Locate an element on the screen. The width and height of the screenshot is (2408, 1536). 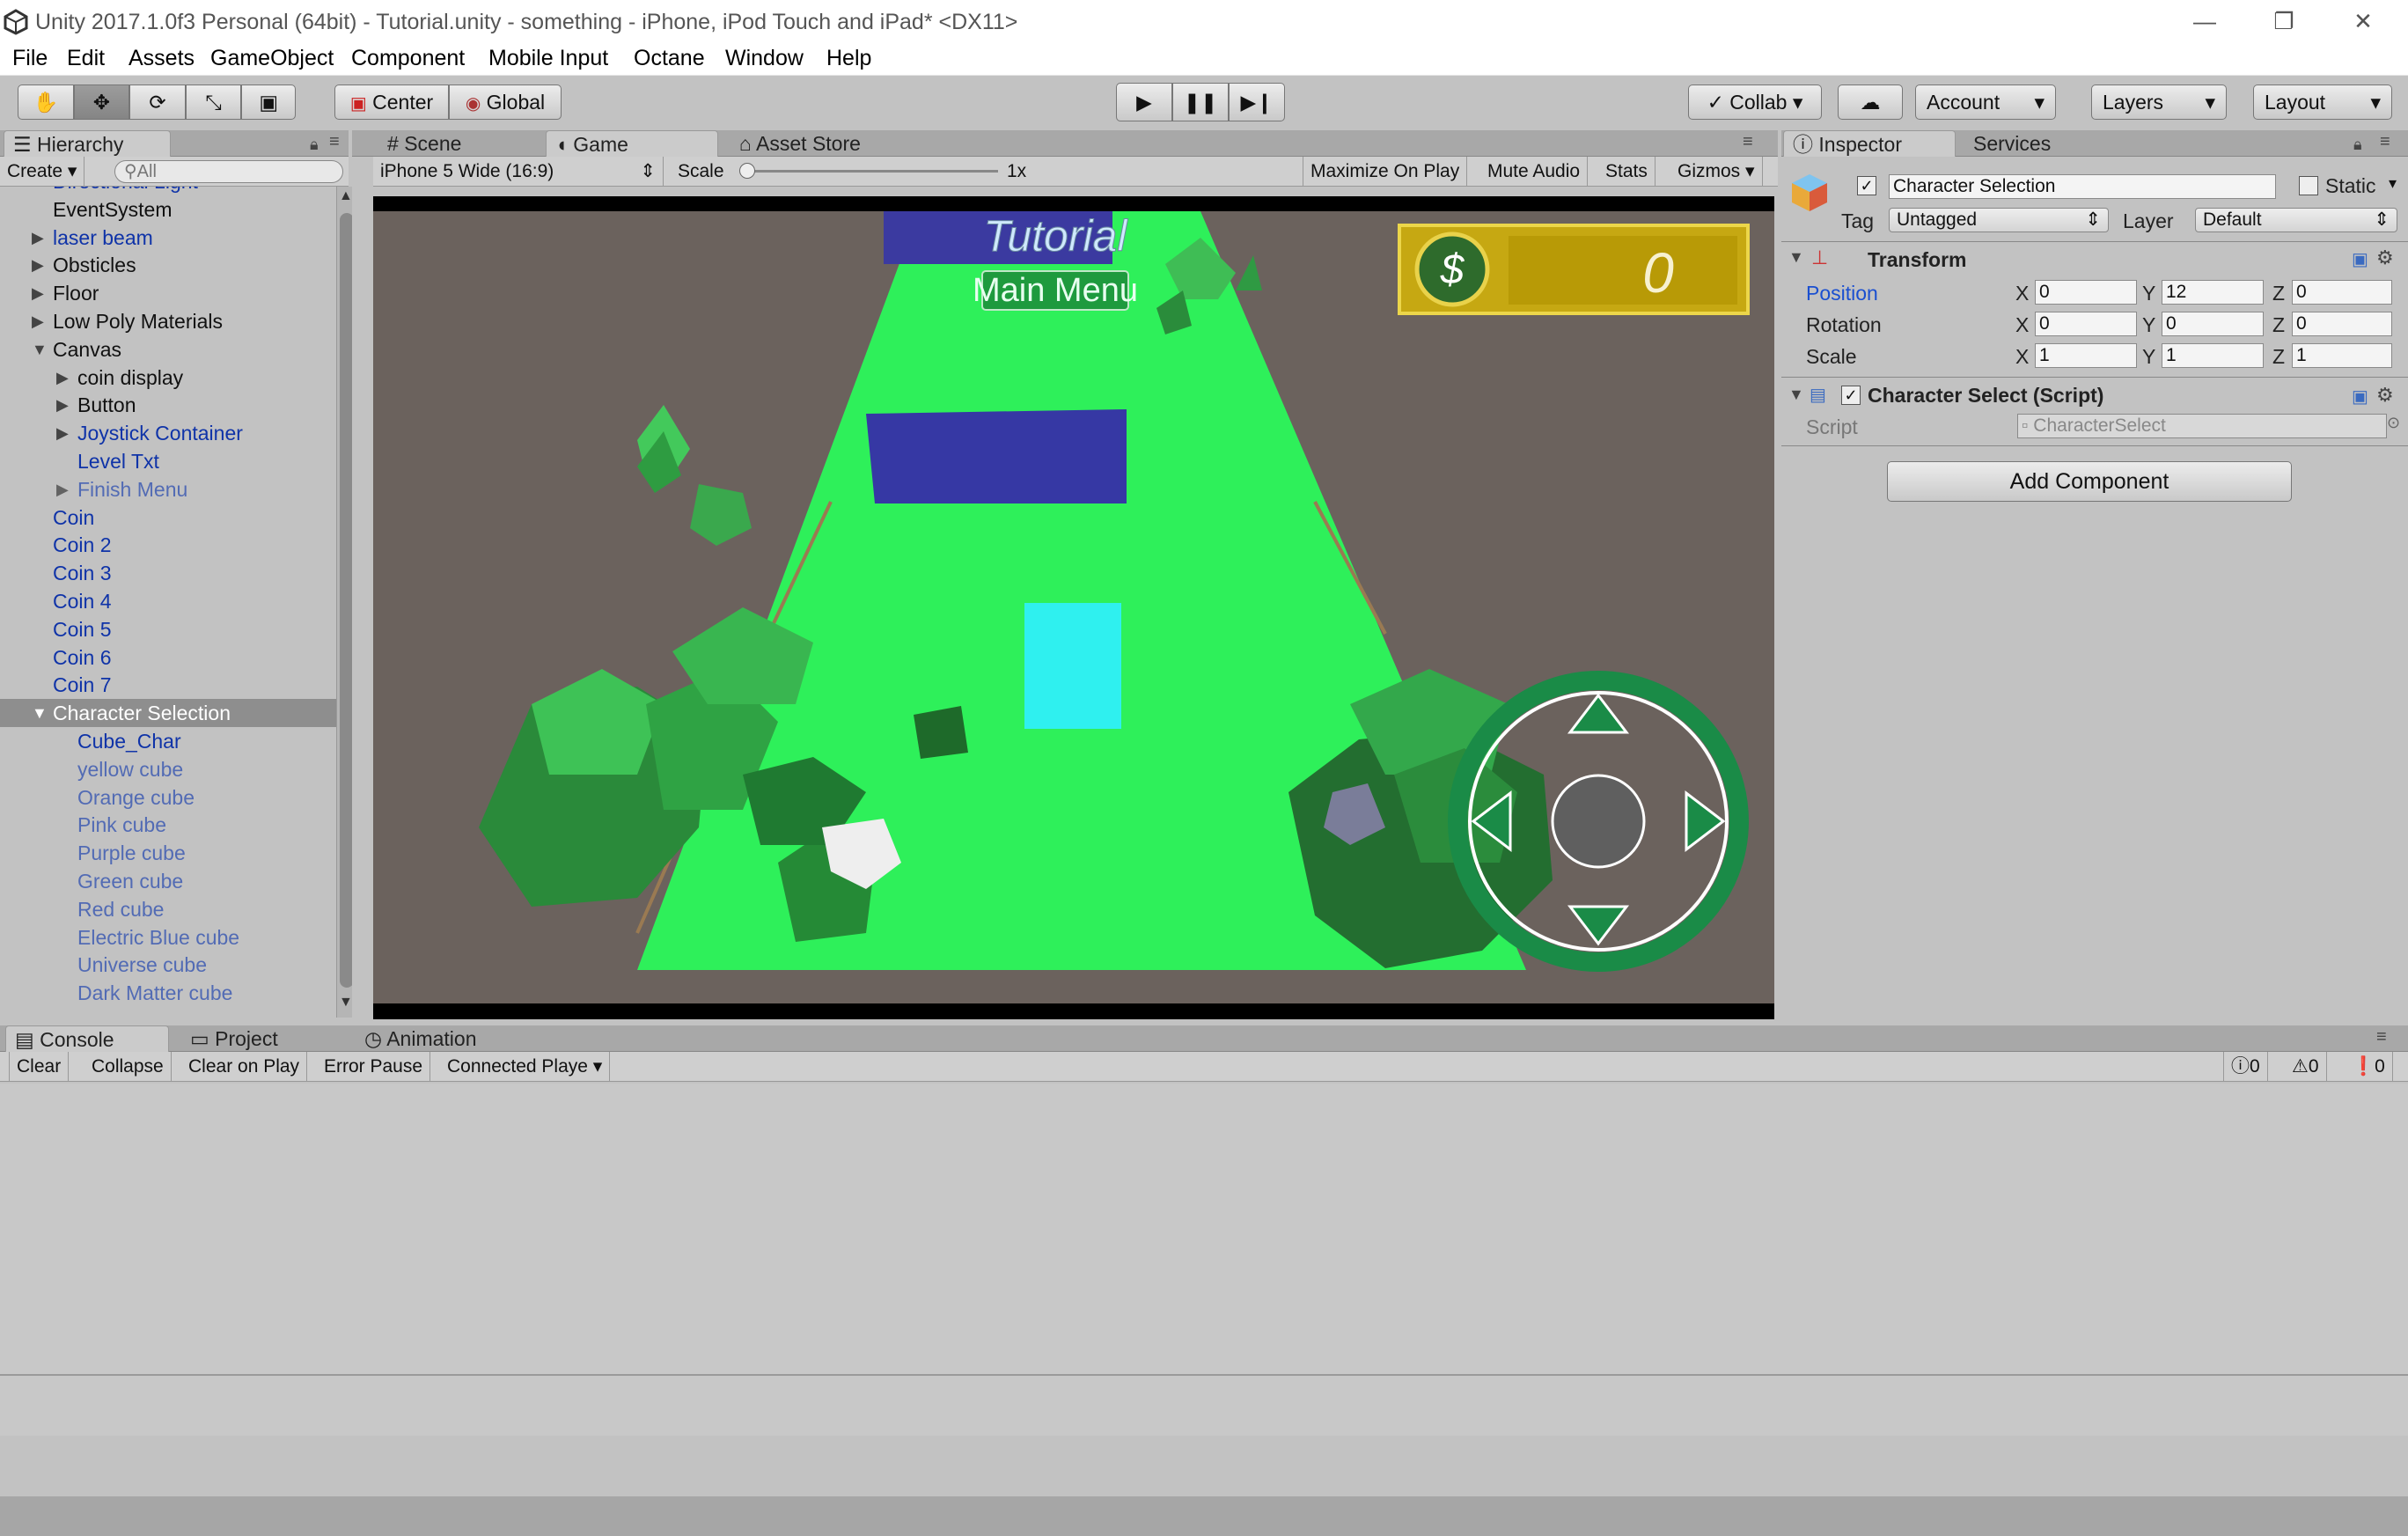
tab-project: ▭ Project is located at coordinates (263, 1038).